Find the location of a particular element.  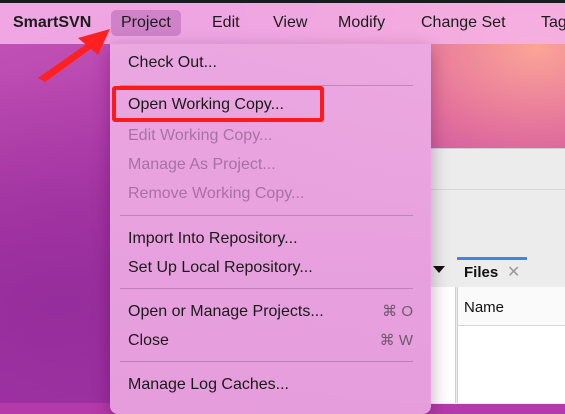

annotation-arrow-icon is located at coordinates (74, 55).